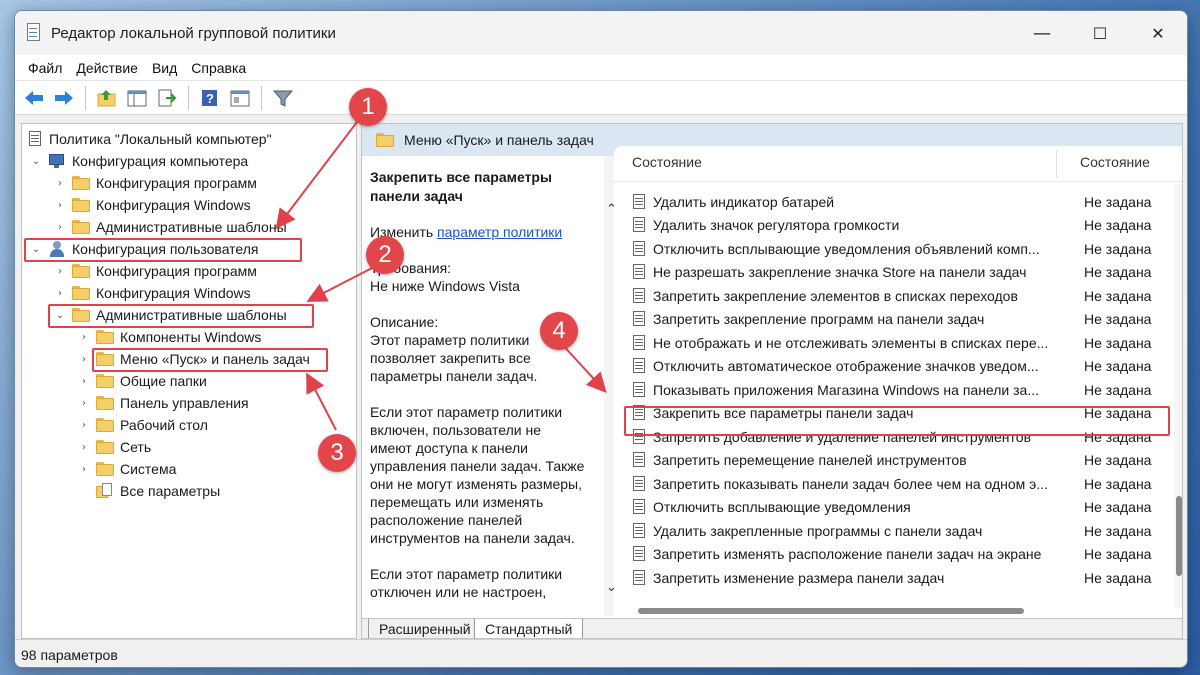 This screenshot has height=675, width=1200. I want to click on description-line: имеют доступа к панели, so click(449, 448).